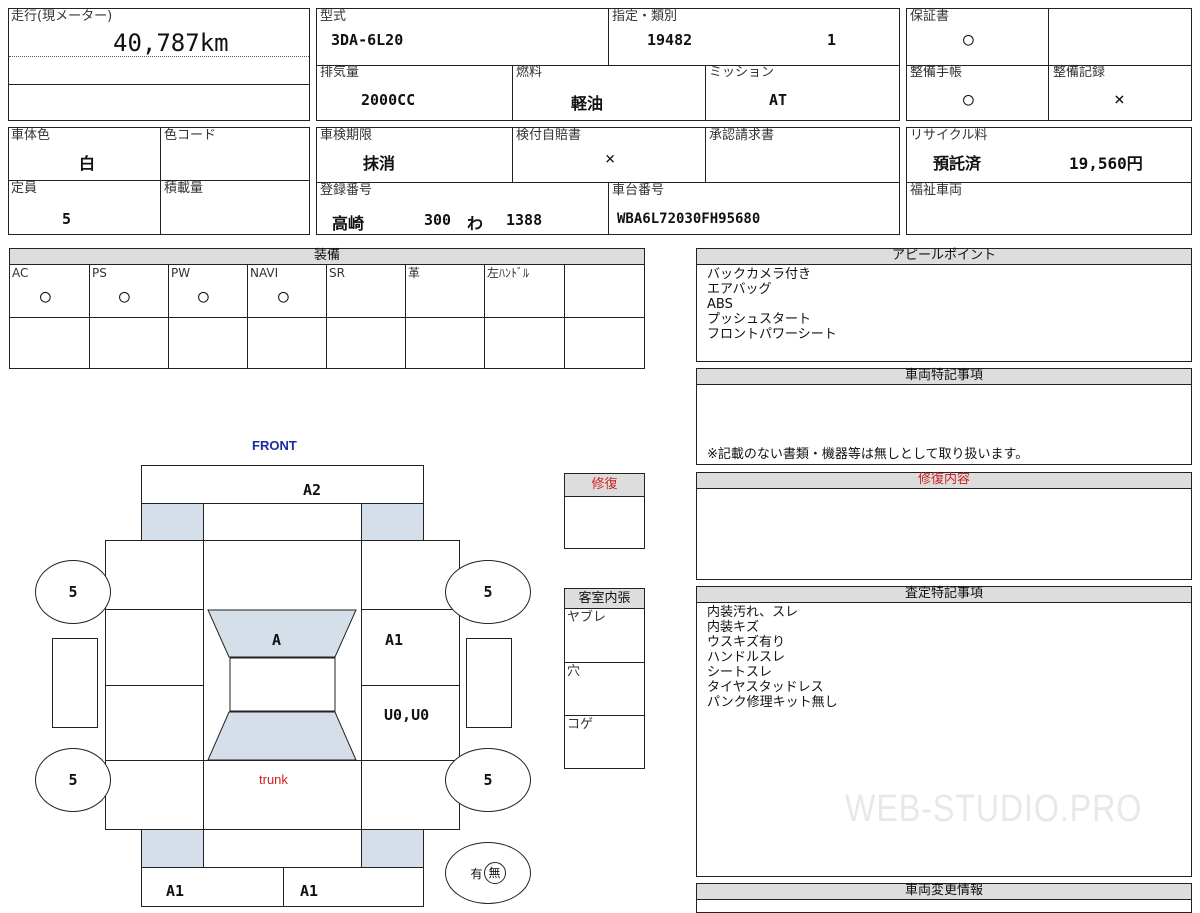 Image resolution: width=1200 pixels, height=913 pixels. I want to click on equipment-table: 装備 AC ○ PS ○ PW ○ NAVI ○ SR 革 左ﾊﾝﾄﾞﾙ, so click(327, 308).